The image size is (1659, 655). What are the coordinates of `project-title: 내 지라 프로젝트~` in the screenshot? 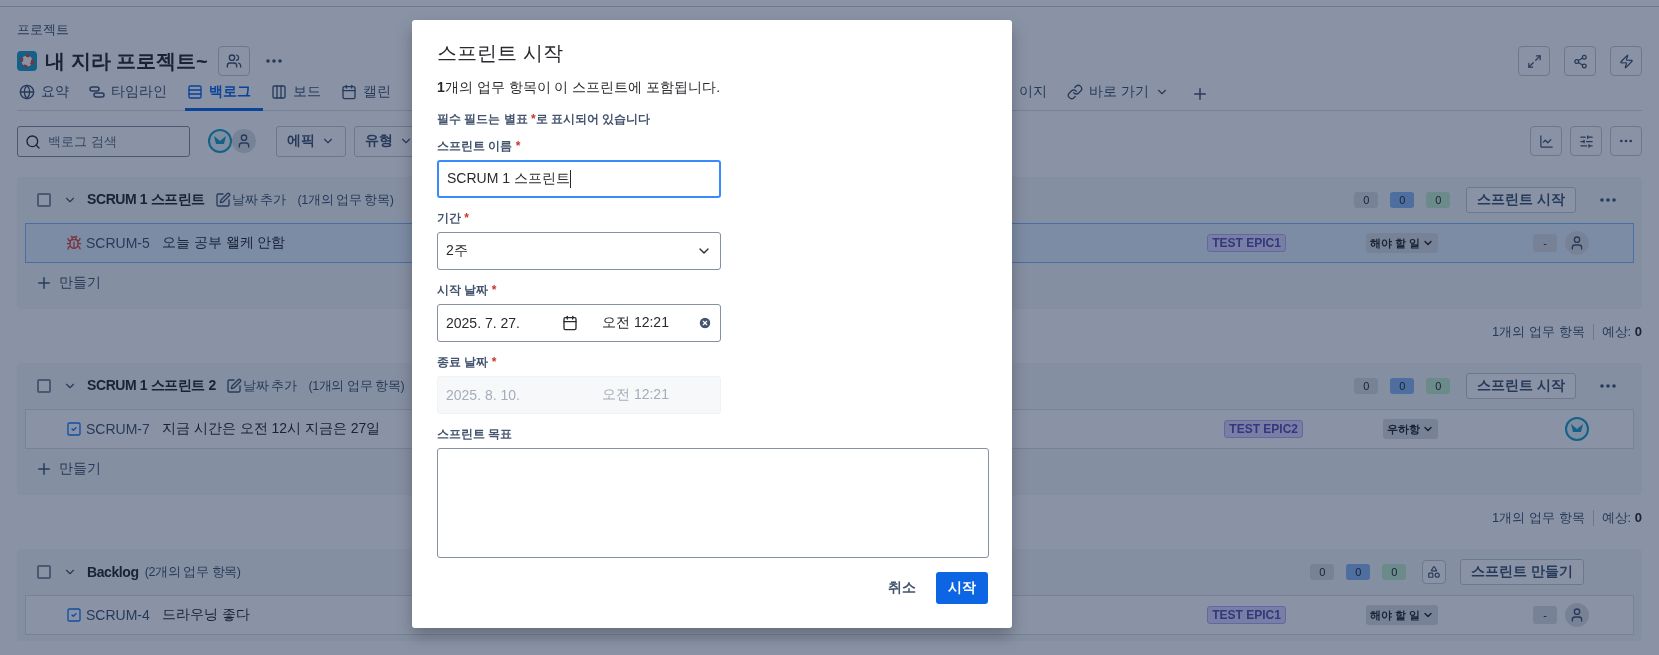 It's located at (126, 61).